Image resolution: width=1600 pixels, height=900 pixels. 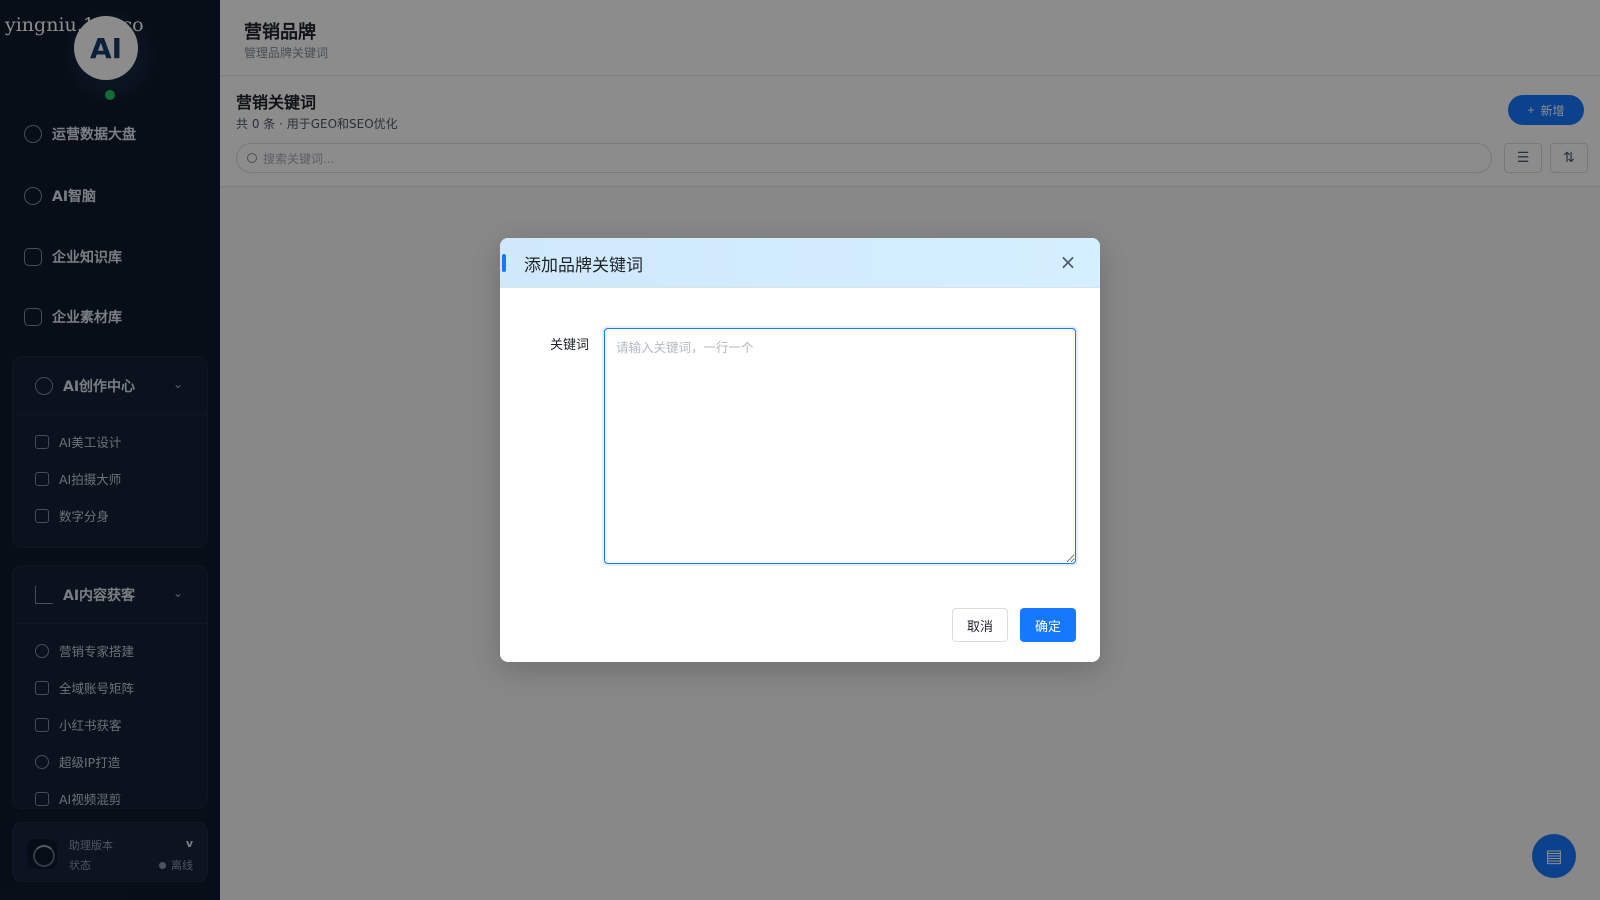 What do you see at coordinates (583, 266) in the screenshot?
I see `dialog-title: 添加品牌关键词` at bounding box center [583, 266].